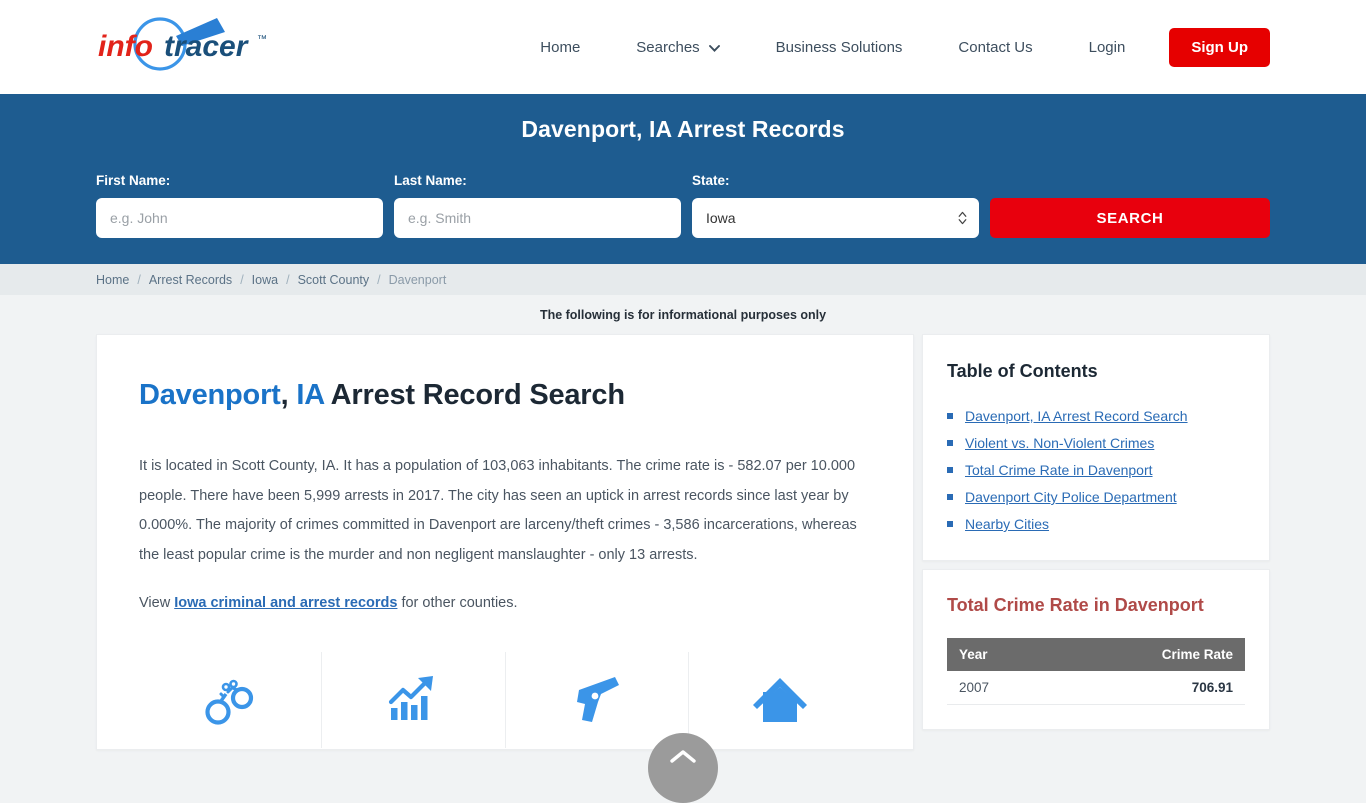  What do you see at coordinates (262, 39) in the screenshot?
I see `svg-text: ™` at bounding box center [262, 39].